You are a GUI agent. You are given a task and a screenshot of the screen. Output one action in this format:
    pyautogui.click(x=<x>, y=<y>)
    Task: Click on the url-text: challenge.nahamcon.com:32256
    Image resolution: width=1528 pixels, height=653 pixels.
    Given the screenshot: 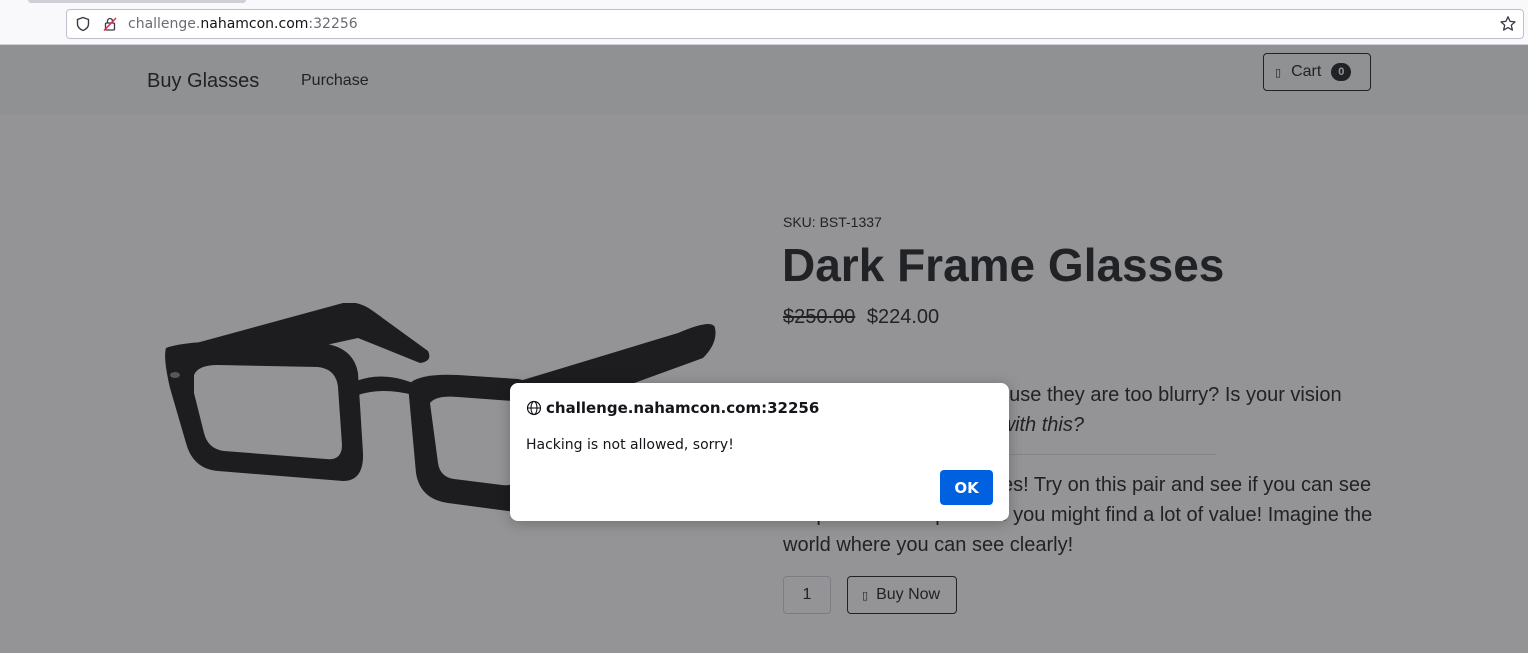 What is the action you would take?
    pyautogui.click(x=243, y=24)
    